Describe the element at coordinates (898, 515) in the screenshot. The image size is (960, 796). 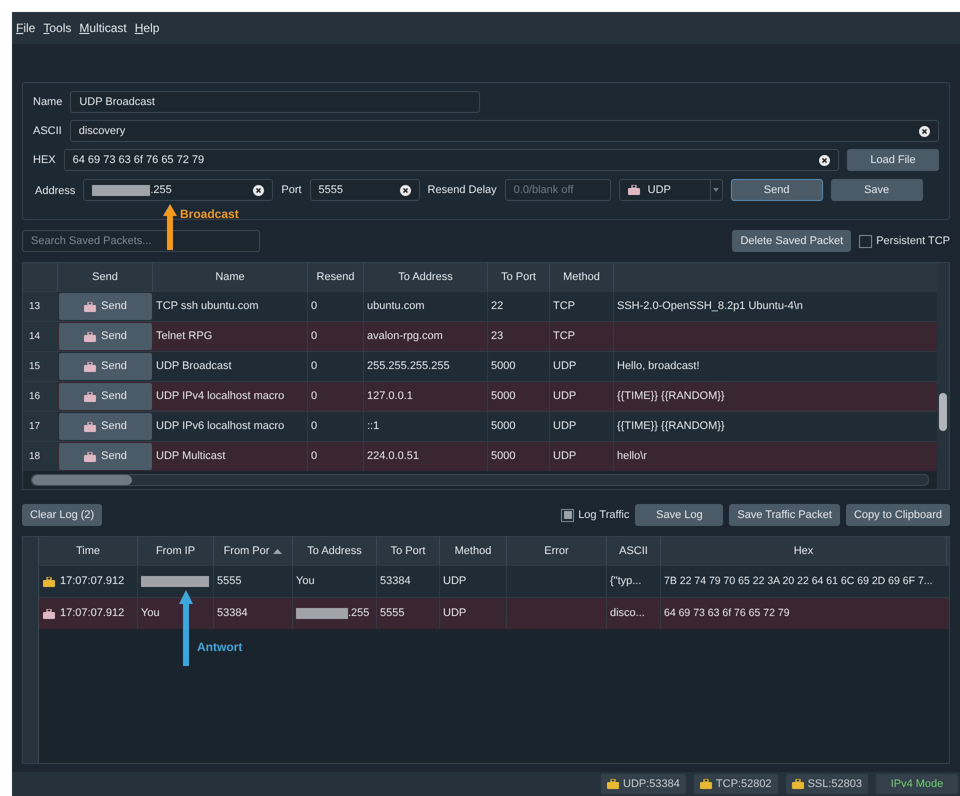
I see `log-toolbar-button: Copy to Clipboard` at that location.